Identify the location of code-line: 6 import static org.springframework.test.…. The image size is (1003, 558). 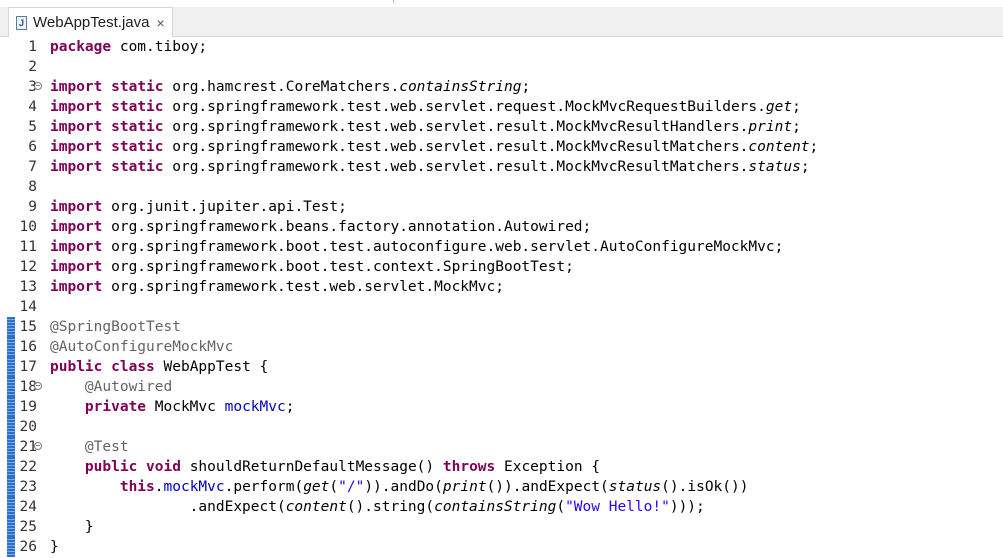
(501, 147).